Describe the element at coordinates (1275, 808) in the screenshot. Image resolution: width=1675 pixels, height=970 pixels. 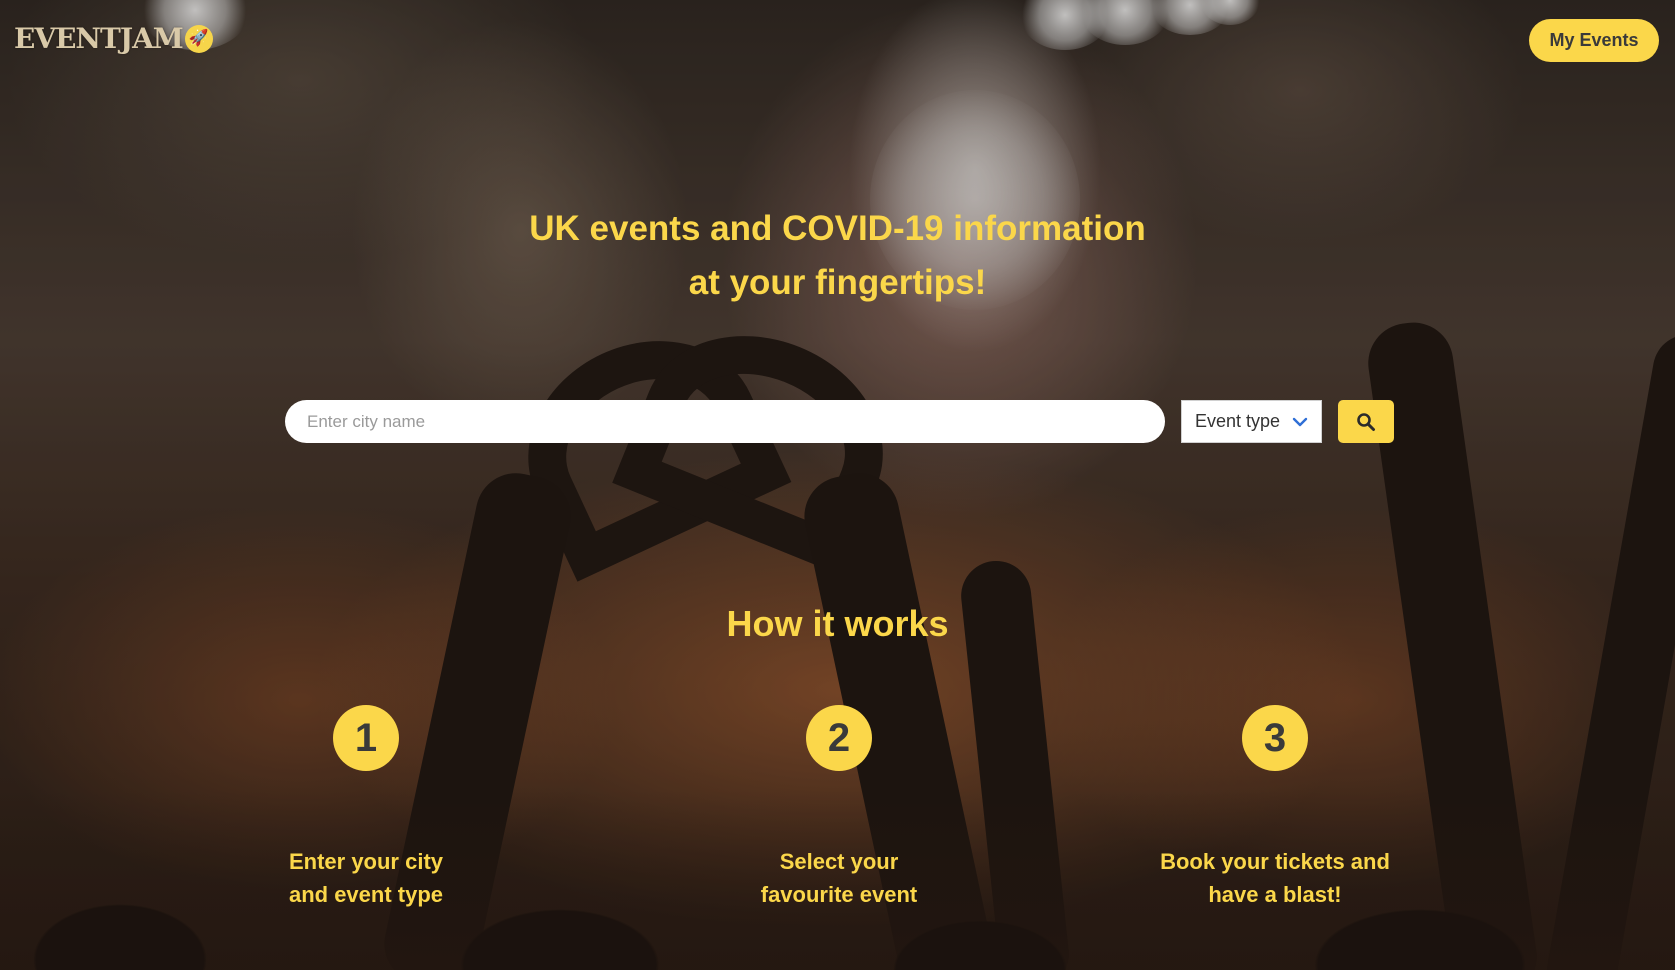
I see `step-3: 3 Book your tickets and have a blast!` at that location.